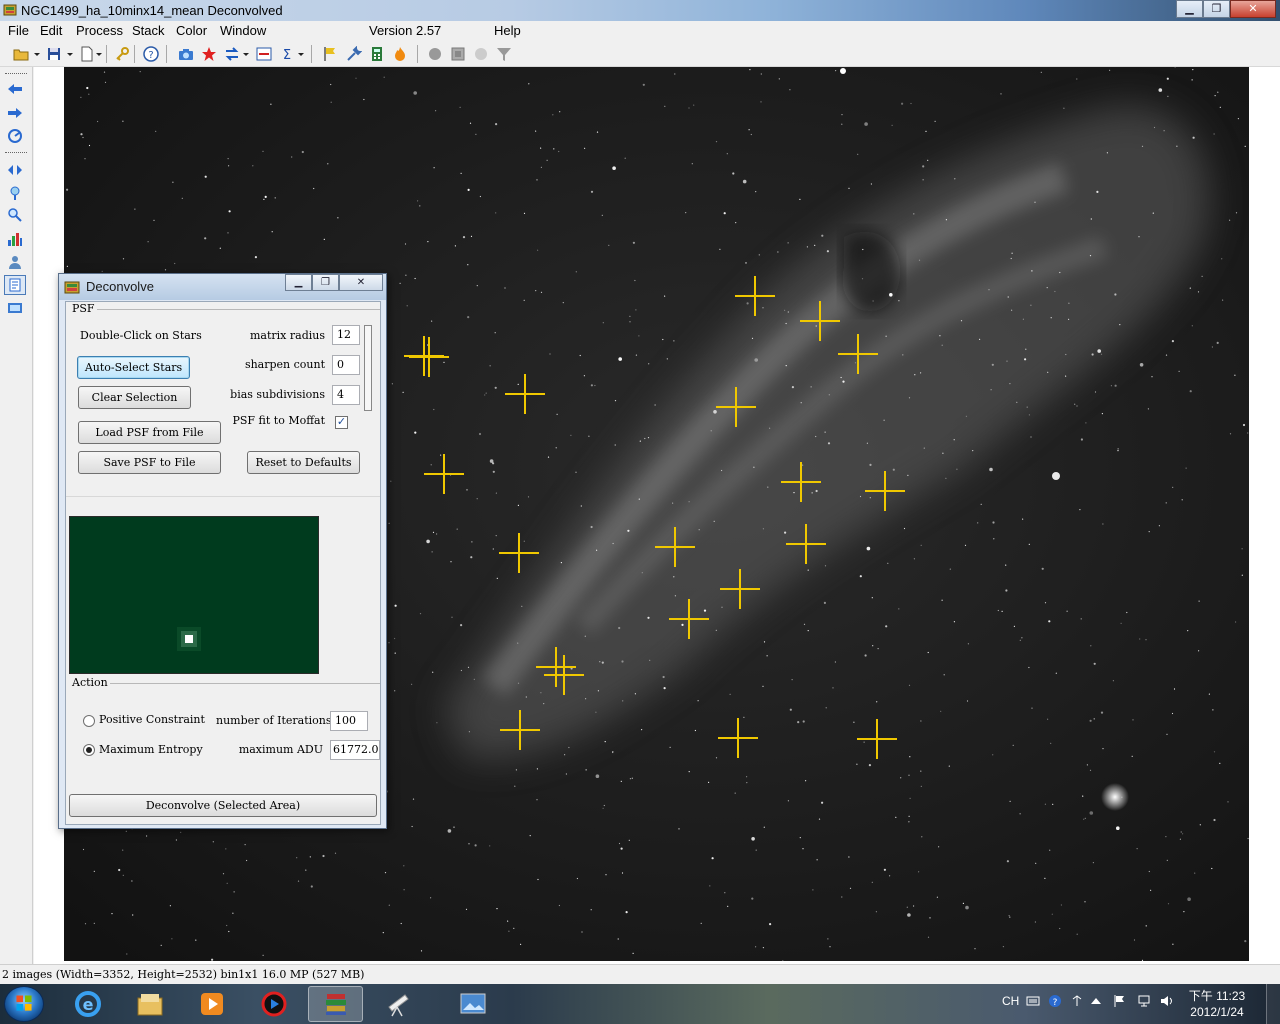 This screenshot has height=1024, width=1280. What do you see at coordinates (325, 282) in the screenshot?
I see `dialog-maximize-button: ❐` at bounding box center [325, 282].